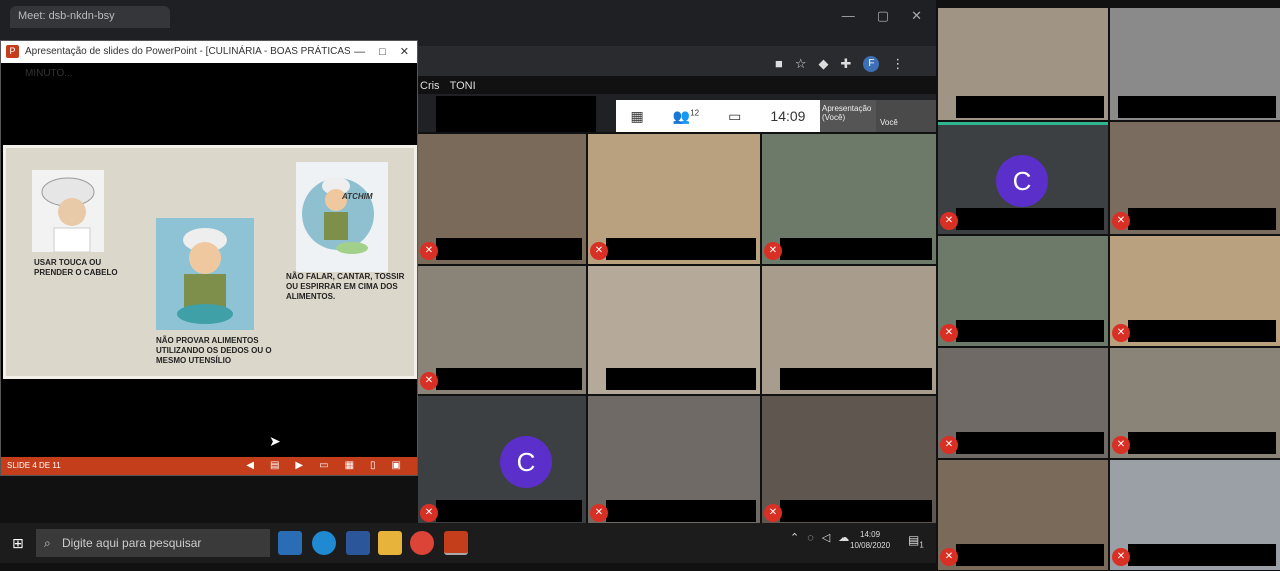  I want to click on notification-icon: ▤1, so click(916, 541).